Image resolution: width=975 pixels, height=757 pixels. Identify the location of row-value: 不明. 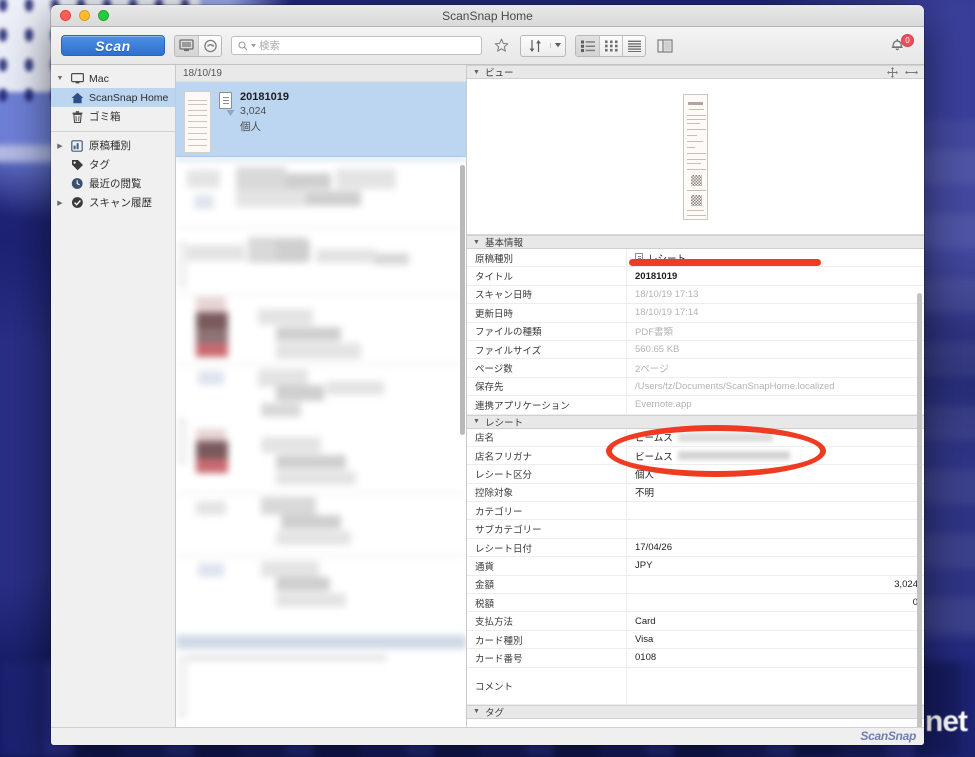
(775, 492).